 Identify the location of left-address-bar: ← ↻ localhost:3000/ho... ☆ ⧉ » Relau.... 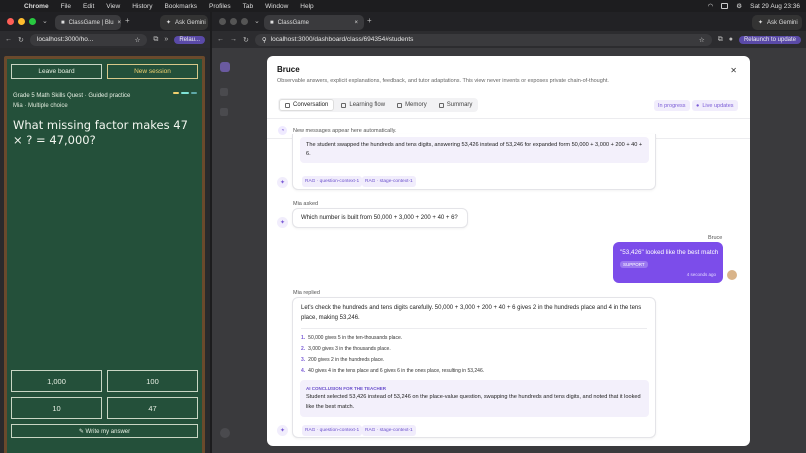
(105, 39).